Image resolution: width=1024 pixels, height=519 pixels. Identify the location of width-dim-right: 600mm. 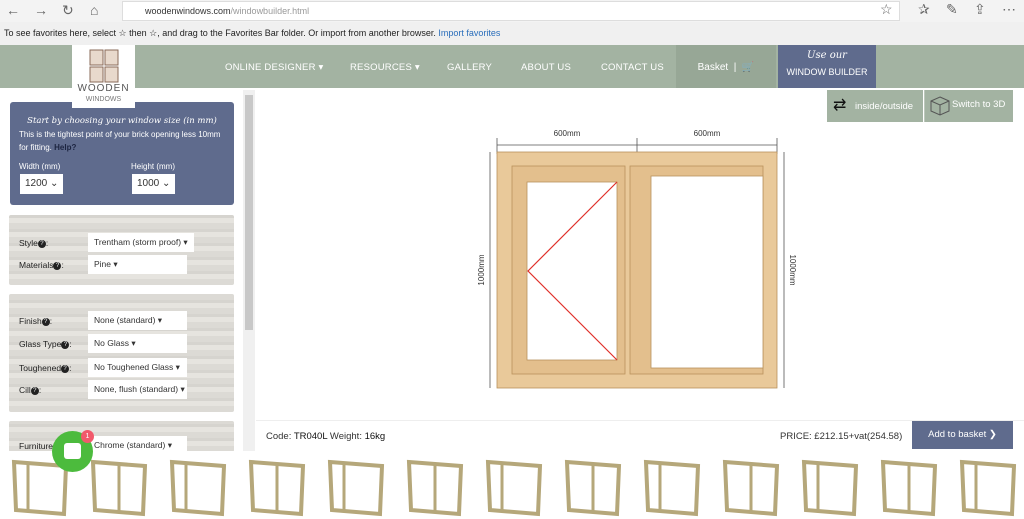
(707, 133).